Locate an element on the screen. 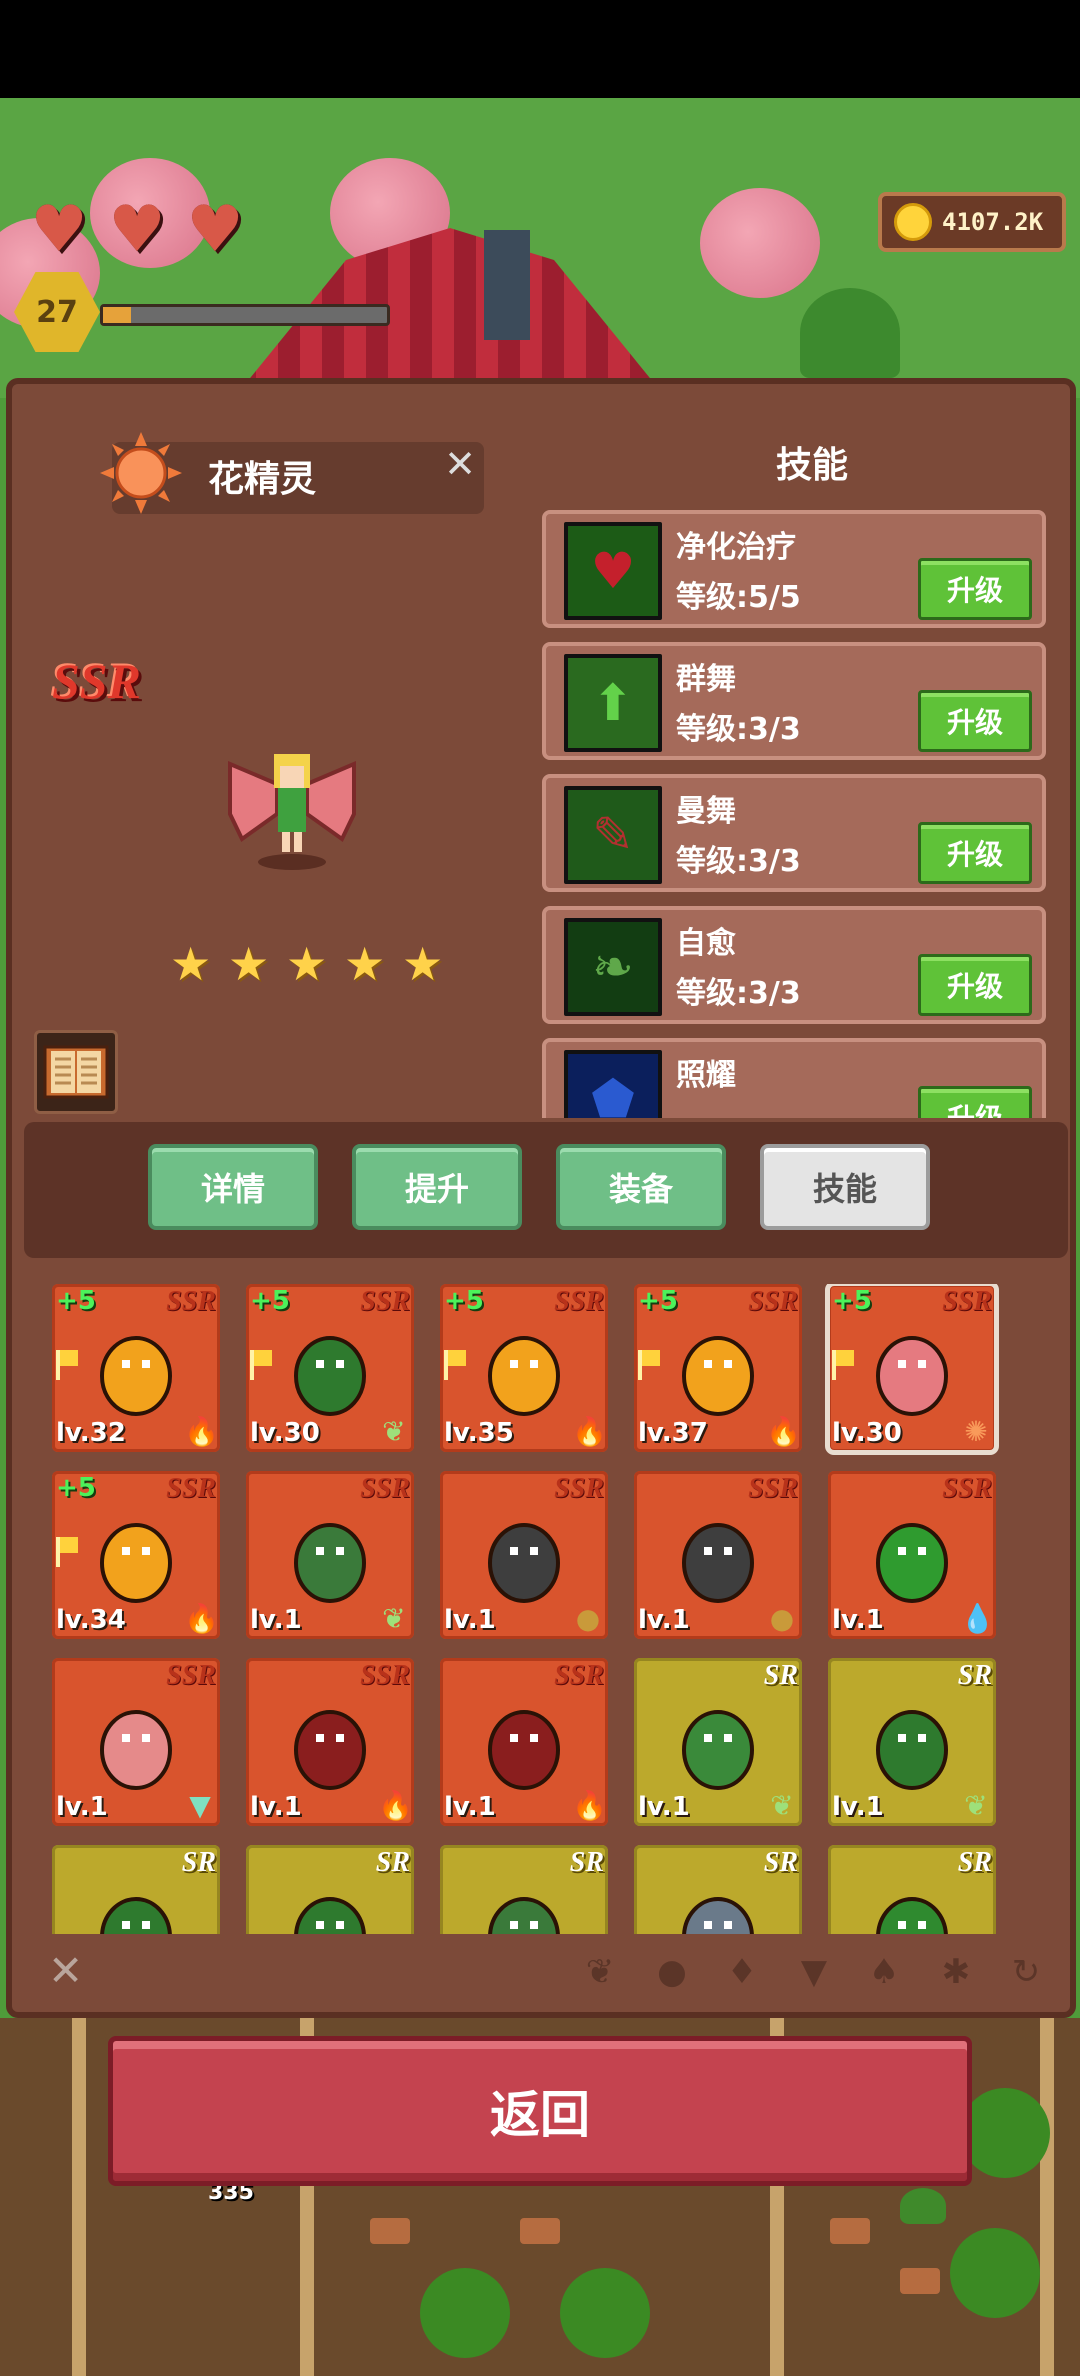 Image resolution: width=1080 pixels, height=2376 pixels. skill-level: 等级:3/3 is located at coordinates (738, 729).